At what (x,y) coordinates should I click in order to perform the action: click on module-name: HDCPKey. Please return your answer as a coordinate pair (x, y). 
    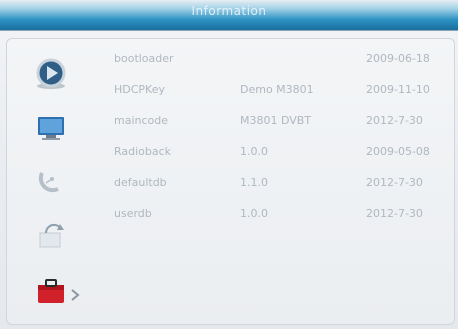
    Looking at the image, I should click on (139, 89).